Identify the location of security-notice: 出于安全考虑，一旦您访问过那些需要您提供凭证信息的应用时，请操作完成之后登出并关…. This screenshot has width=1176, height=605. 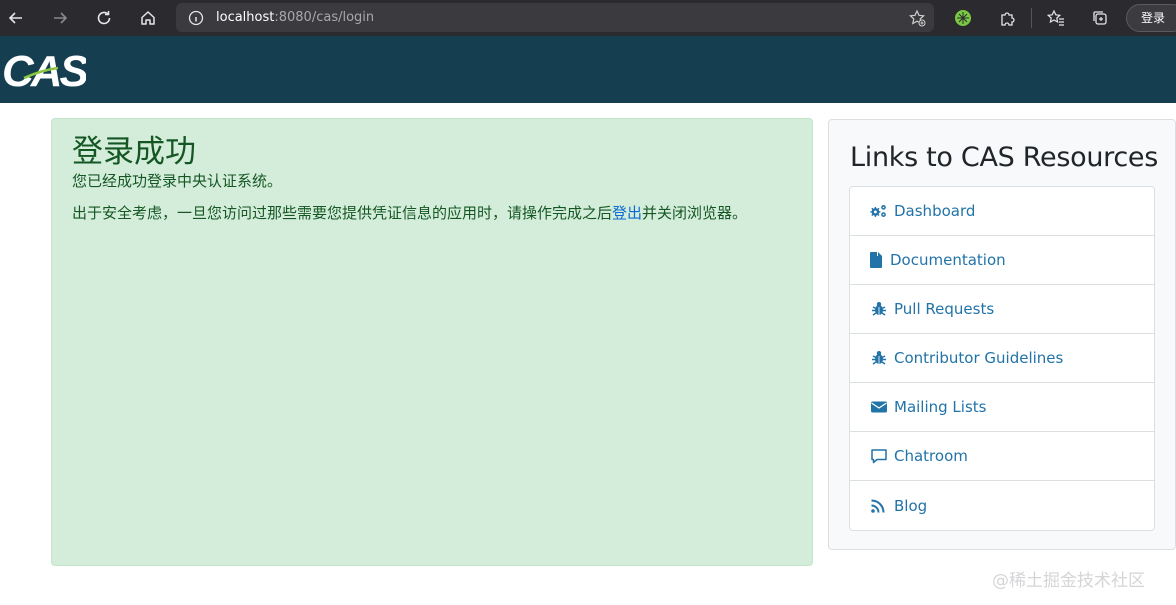
(410, 213).